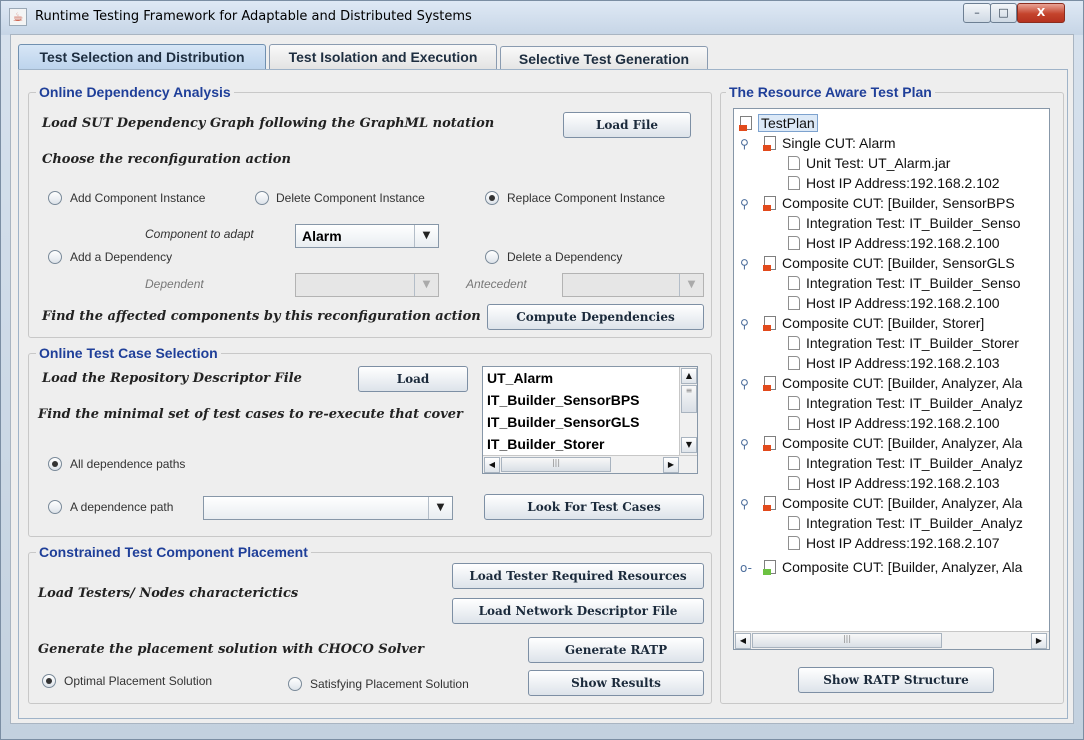  What do you see at coordinates (1041, 13) in the screenshot?
I see `close-button: X` at bounding box center [1041, 13].